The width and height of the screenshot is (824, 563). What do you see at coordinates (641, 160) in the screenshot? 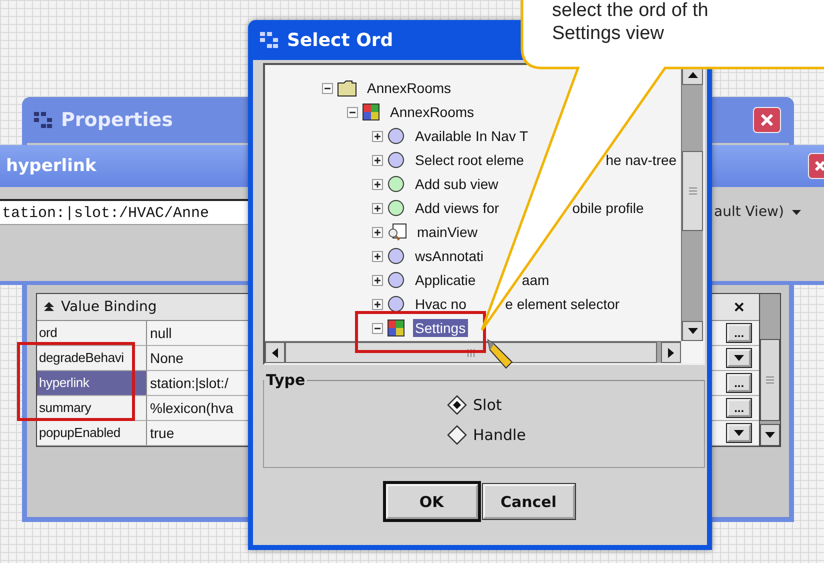
I see `tree-item-text: he nav-tree` at bounding box center [641, 160].